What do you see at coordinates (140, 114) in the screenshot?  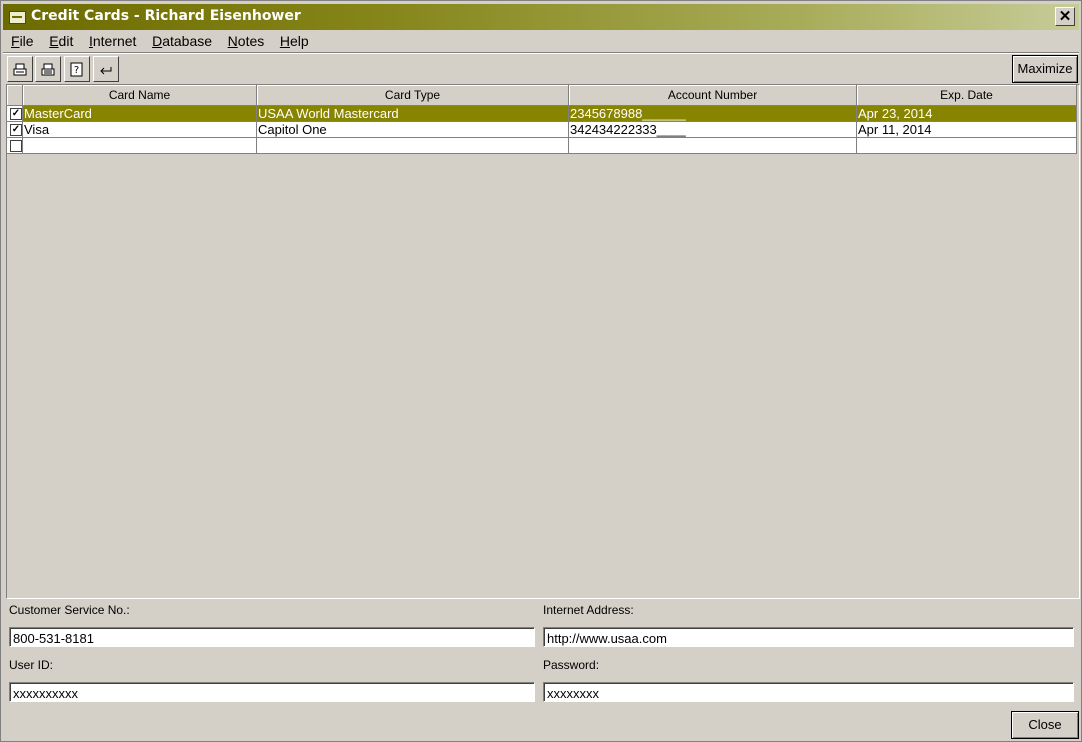 I see `cell-card-name: MasterCard` at bounding box center [140, 114].